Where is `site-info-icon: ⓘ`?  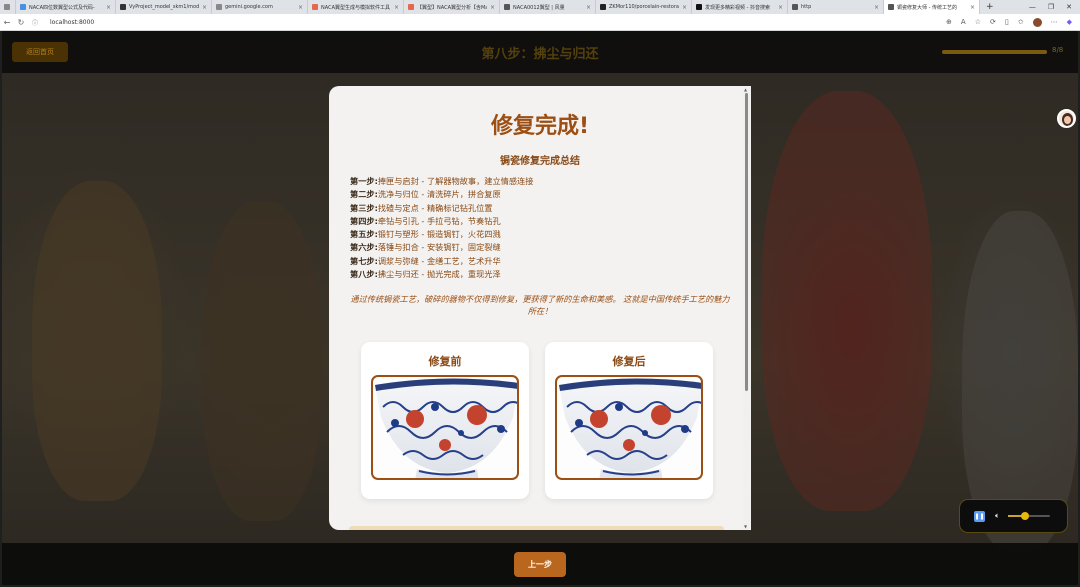 site-info-icon: ⓘ is located at coordinates (35, 22).